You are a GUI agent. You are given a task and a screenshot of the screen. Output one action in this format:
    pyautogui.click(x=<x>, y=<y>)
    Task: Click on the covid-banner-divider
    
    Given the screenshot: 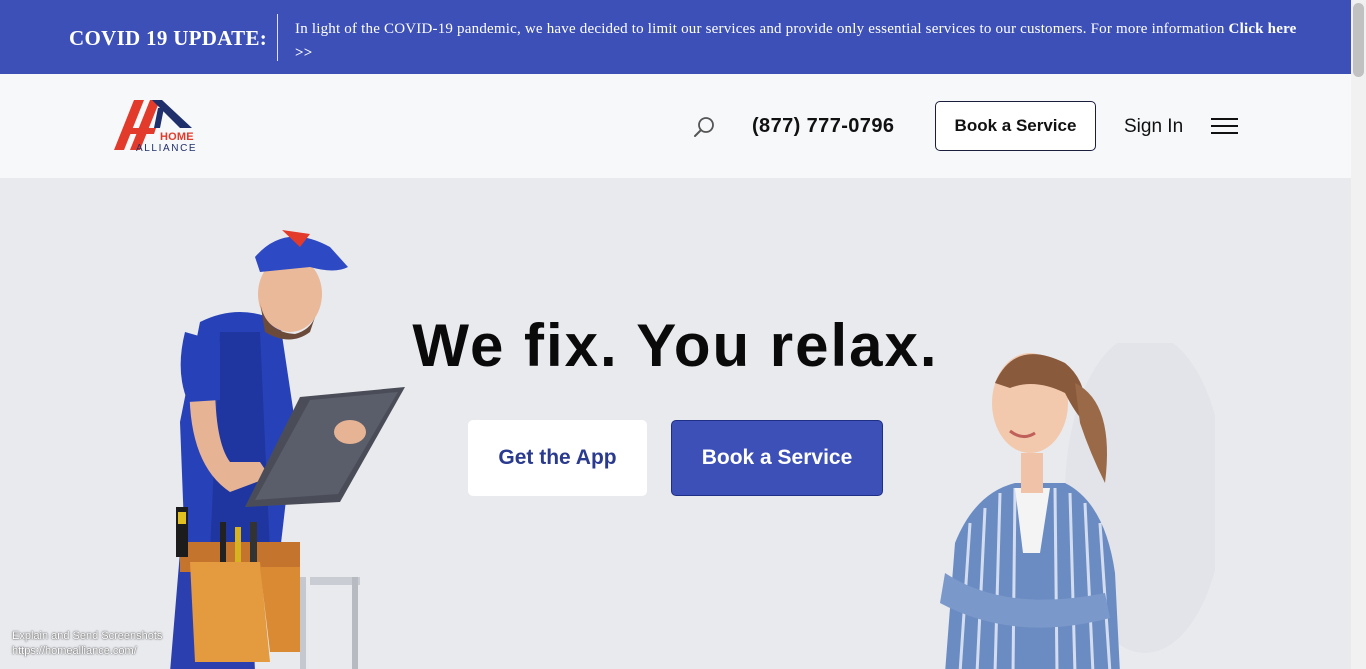 What is the action you would take?
    pyautogui.click(x=277, y=37)
    